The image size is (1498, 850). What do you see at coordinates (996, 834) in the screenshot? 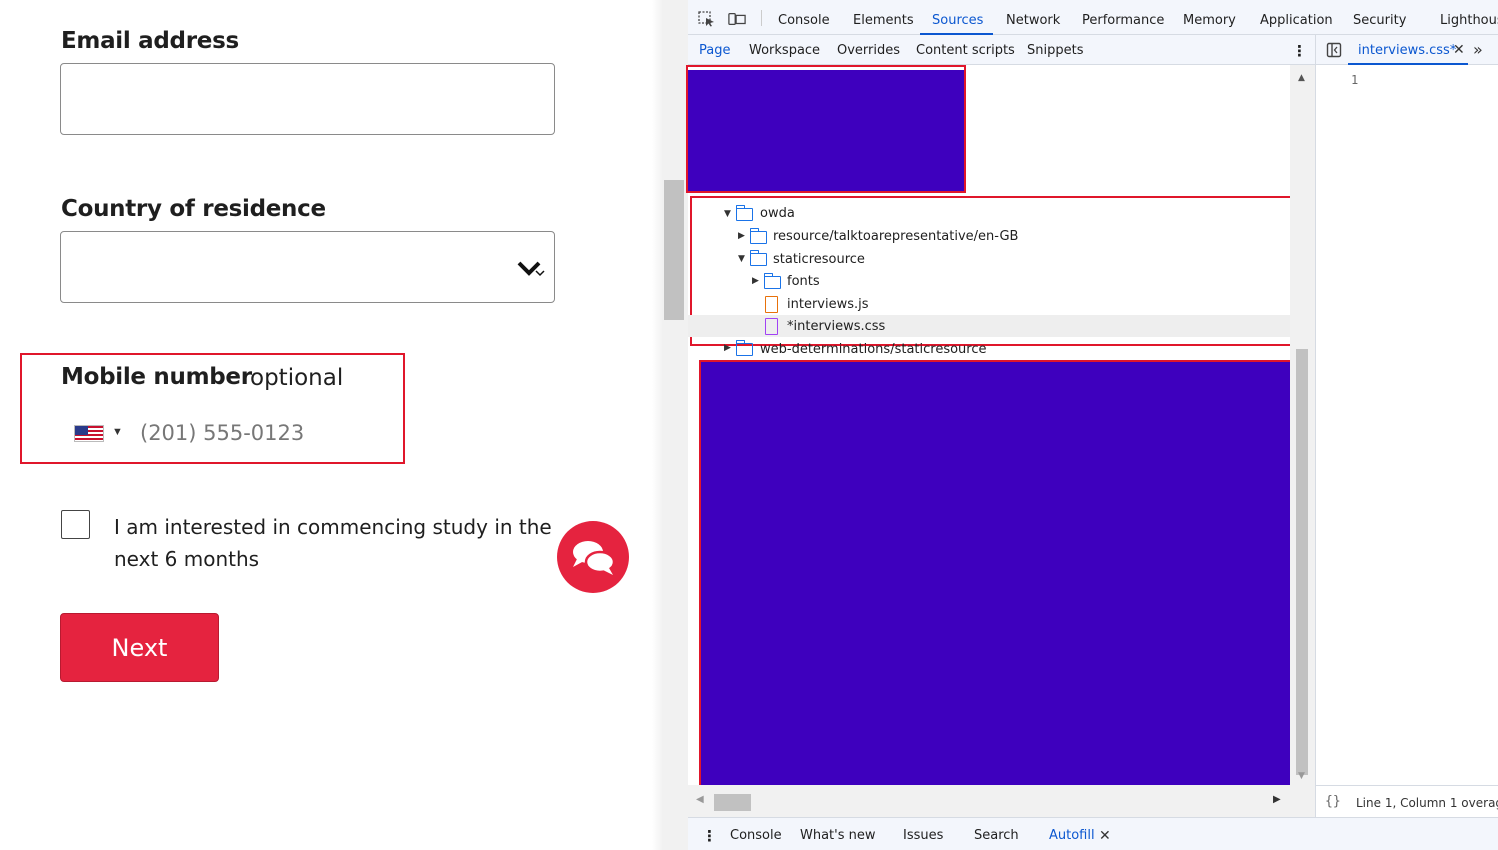
I see `drawer-tab-search: Search` at bounding box center [996, 834].